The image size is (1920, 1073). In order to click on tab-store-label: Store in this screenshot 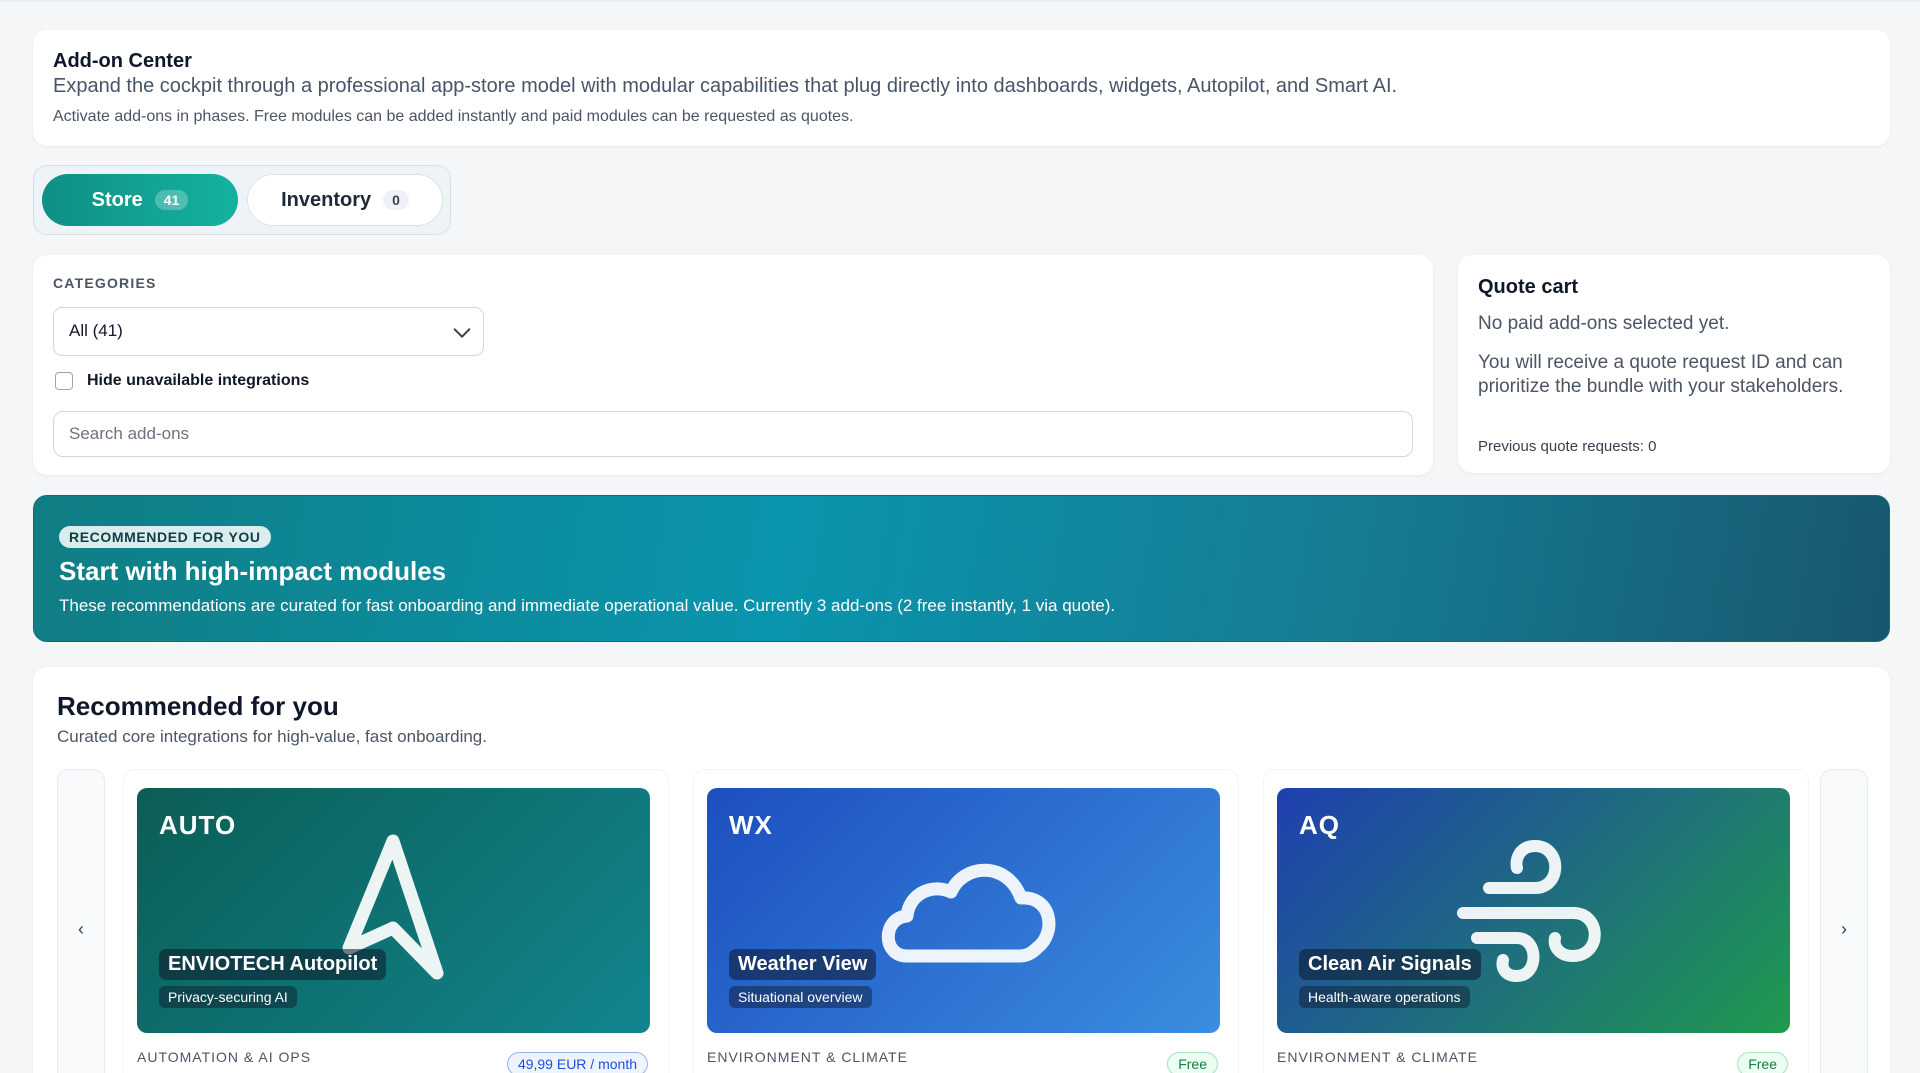, I will do `click(117, 199)`.